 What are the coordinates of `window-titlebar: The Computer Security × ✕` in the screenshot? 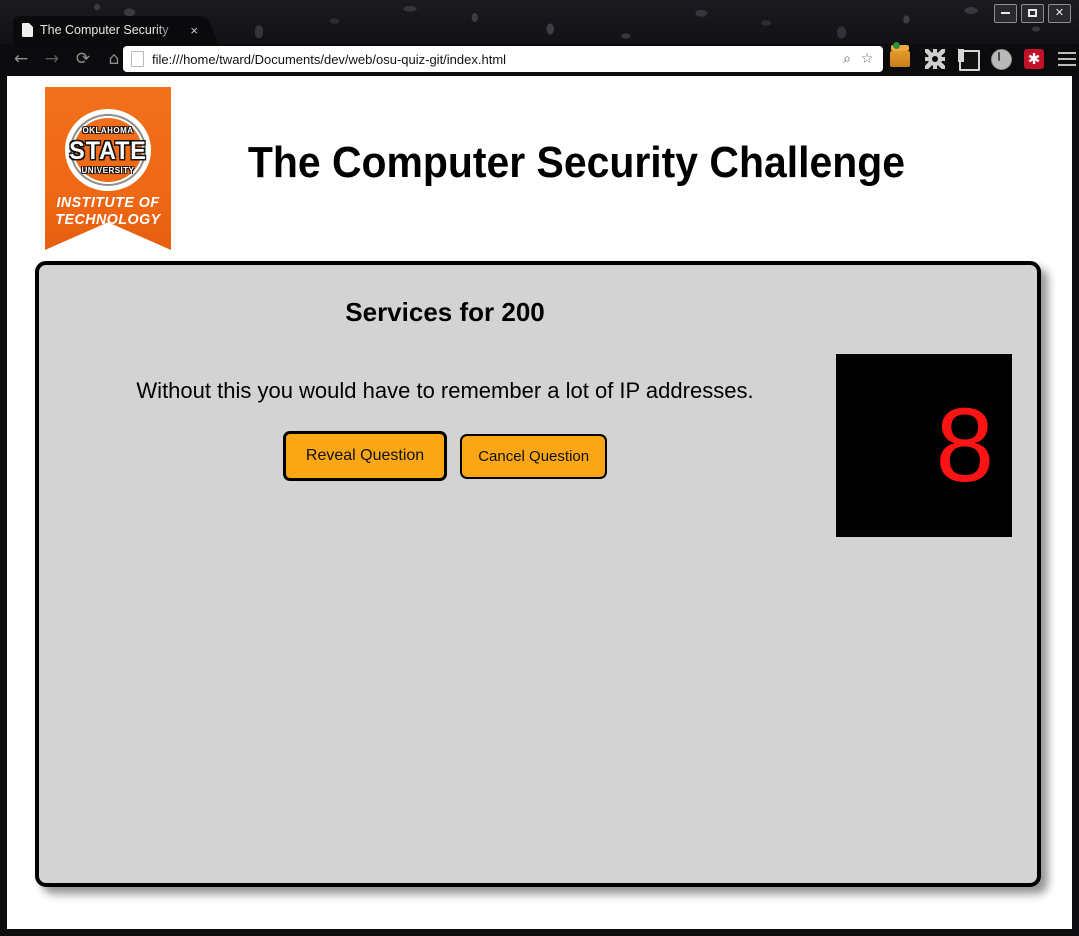 It's located at (539, 22).